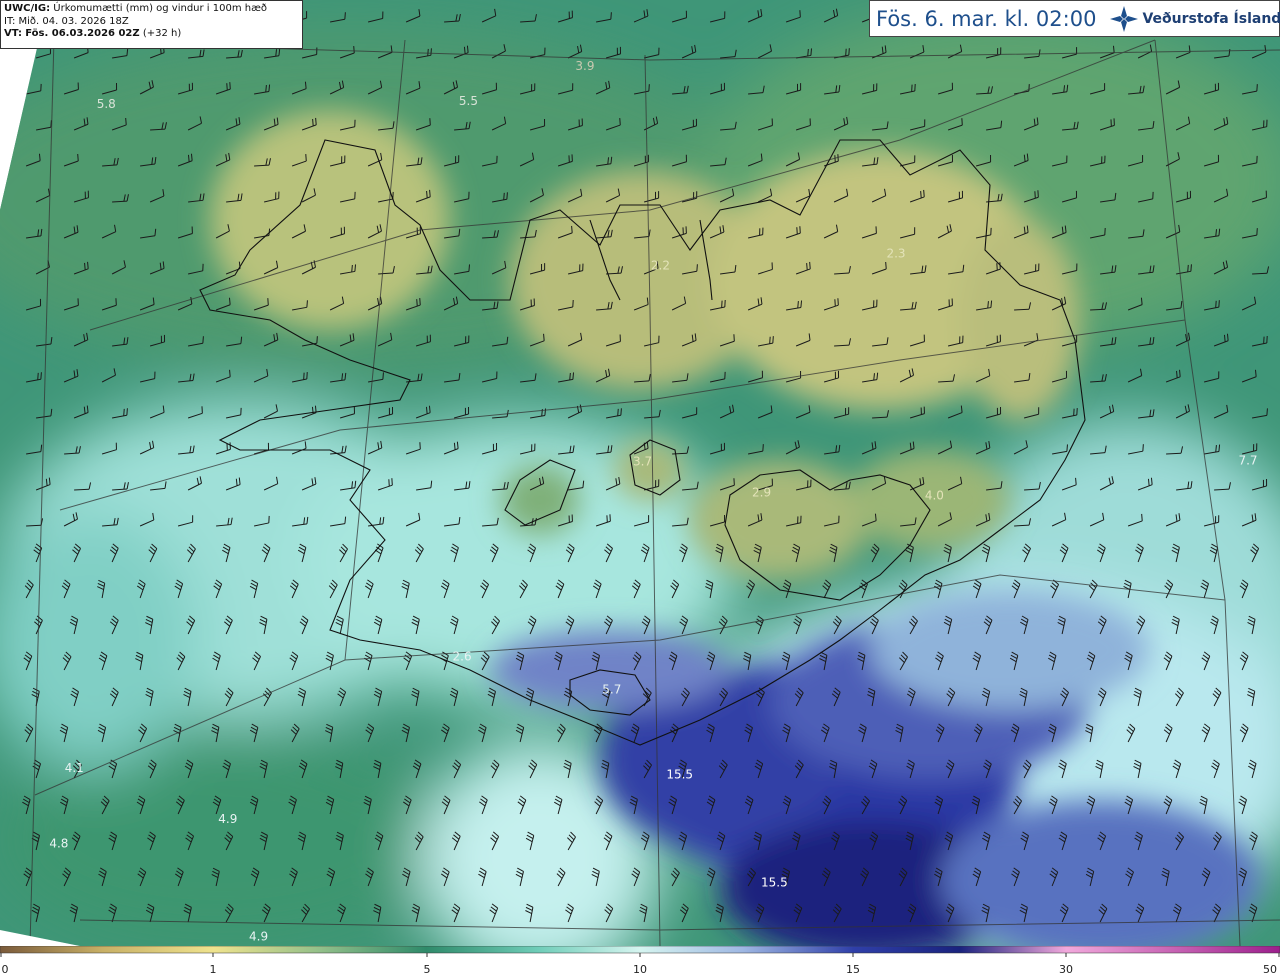 The height and width of the screenshot is (978, 1280). I want to click on precip-value-label: 3.7, so click(642, 461).